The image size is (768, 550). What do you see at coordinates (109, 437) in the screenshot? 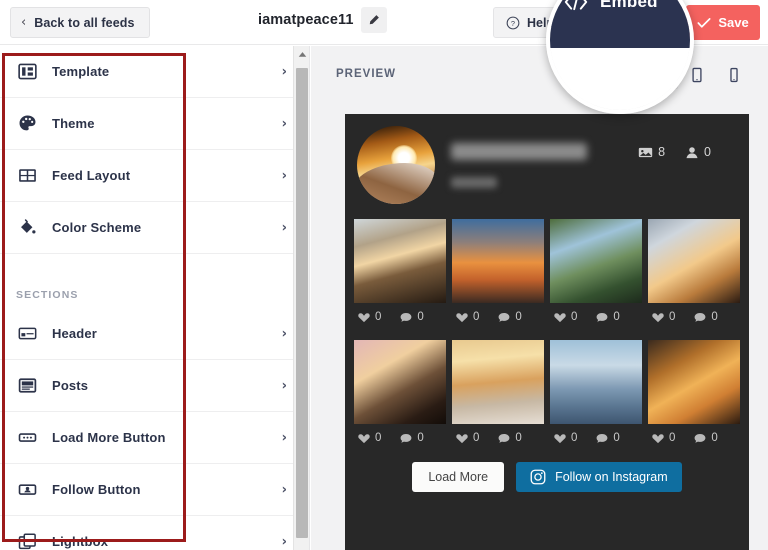
I see `sidebar-item-label: Load More Button` at bounding box center [109, 437].